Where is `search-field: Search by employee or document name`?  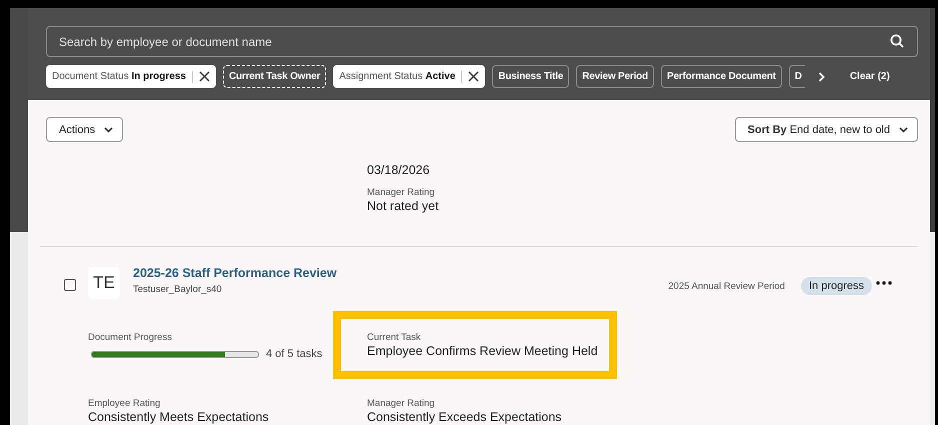
search-field: Search by employee or document name is located at coordinates (482, 41).